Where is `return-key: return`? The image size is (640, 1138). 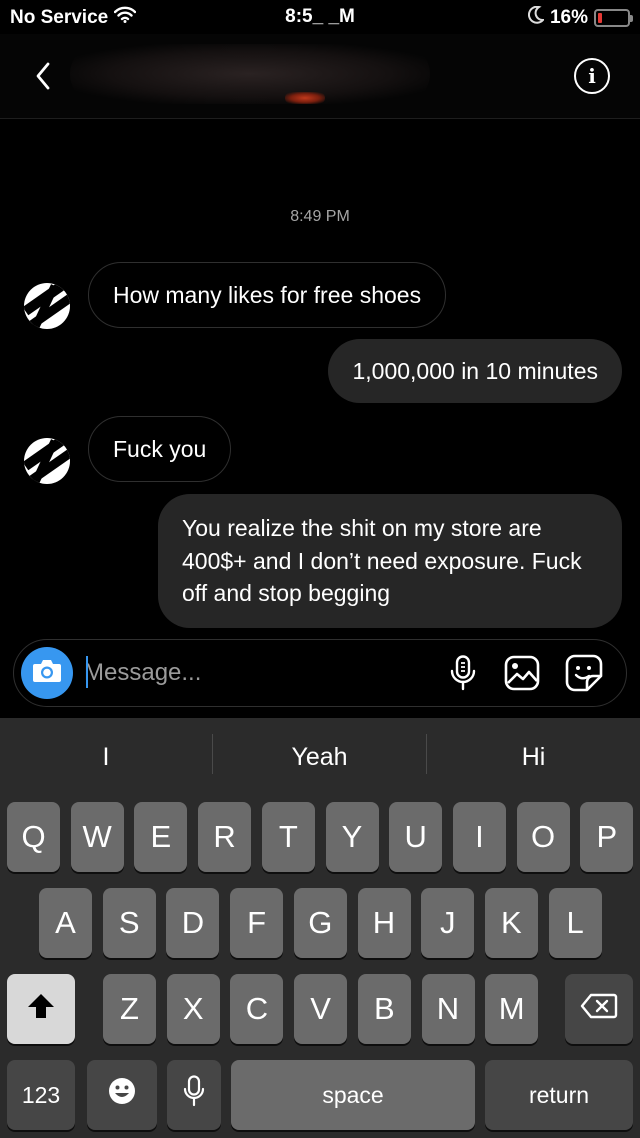 return-key: return is located at coordinates (559, 1095).